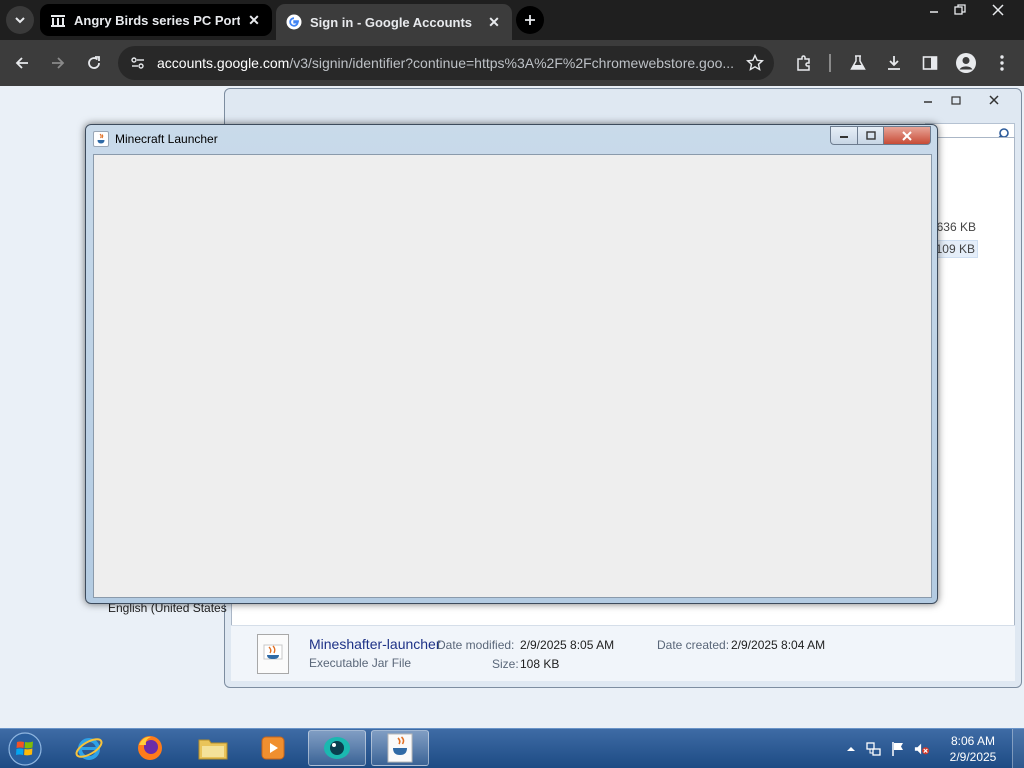  I want to click on taskbar-clock: 8:06 AM 2/9/2025, so click(973, 749).